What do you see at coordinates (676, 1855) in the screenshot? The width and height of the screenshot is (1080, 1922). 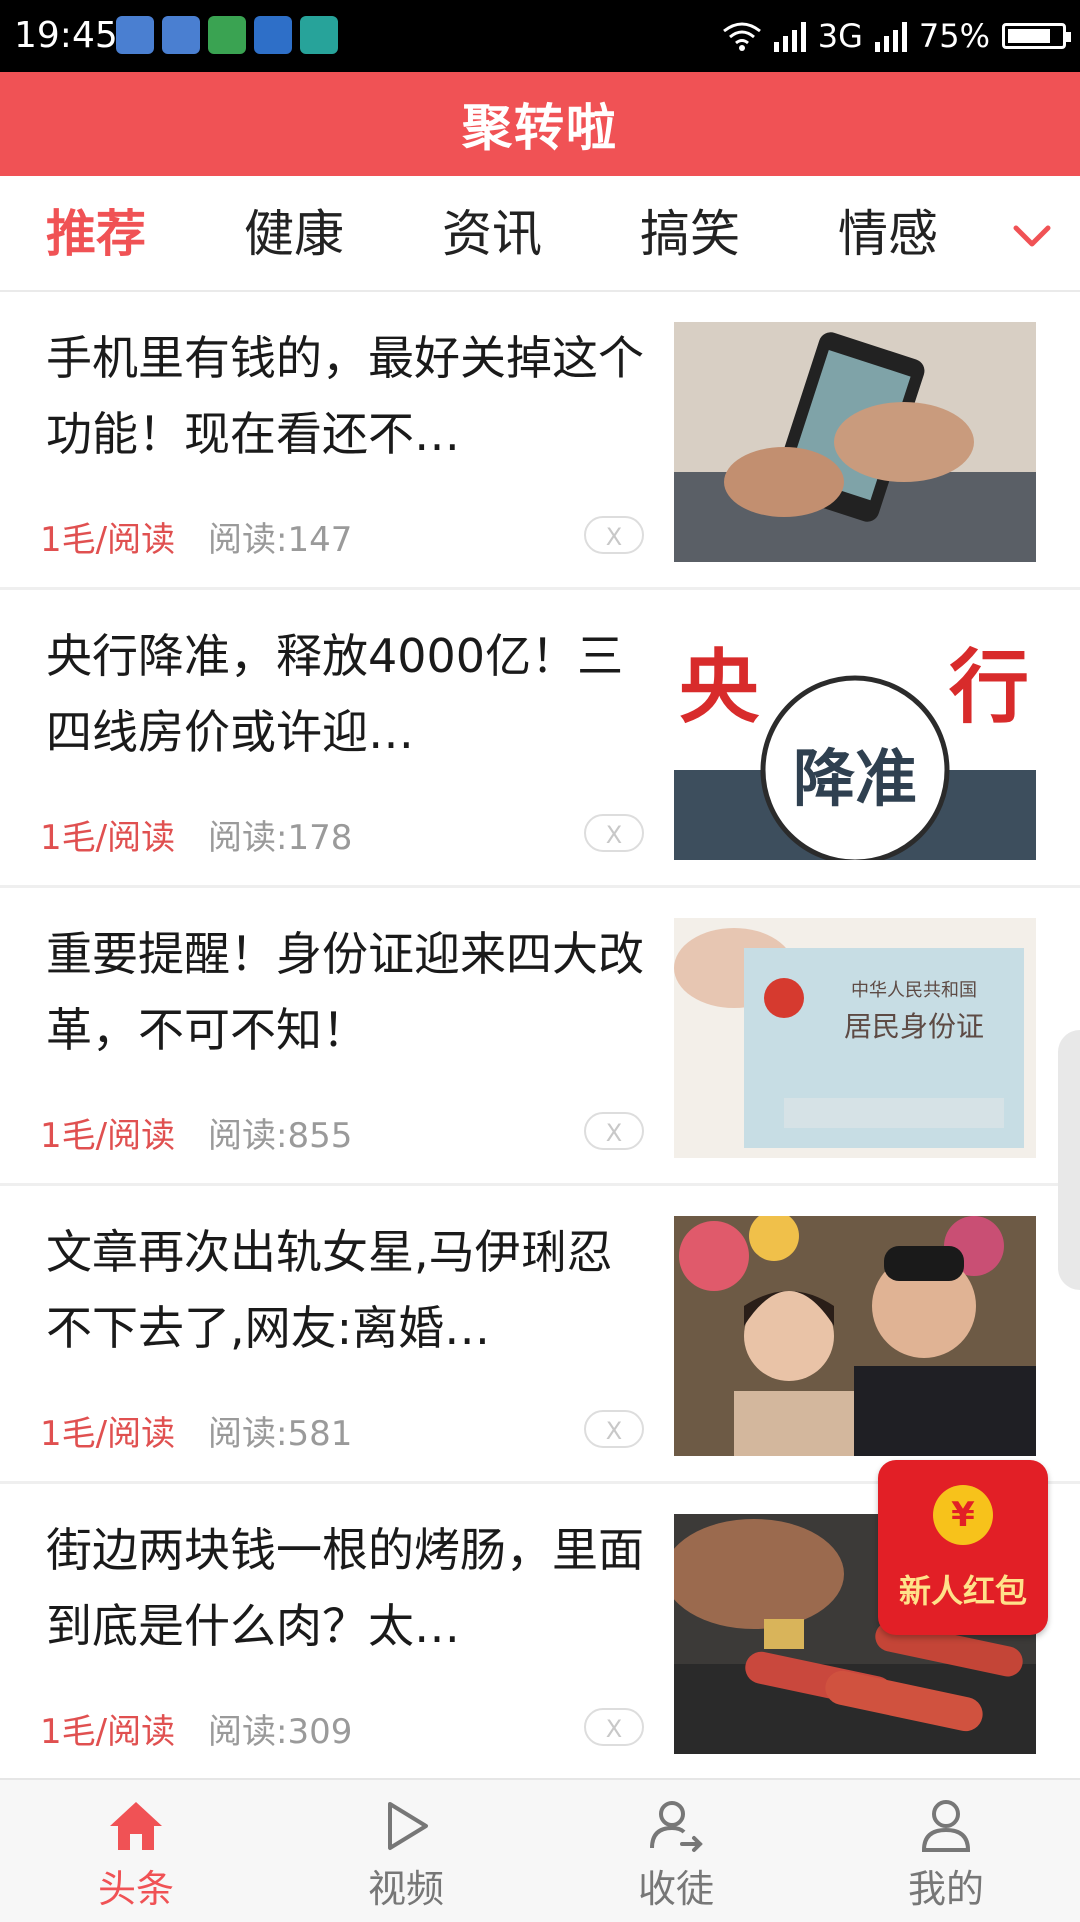 I see `nav-apprentice: 收徒` at bounding box center [676, 1855].